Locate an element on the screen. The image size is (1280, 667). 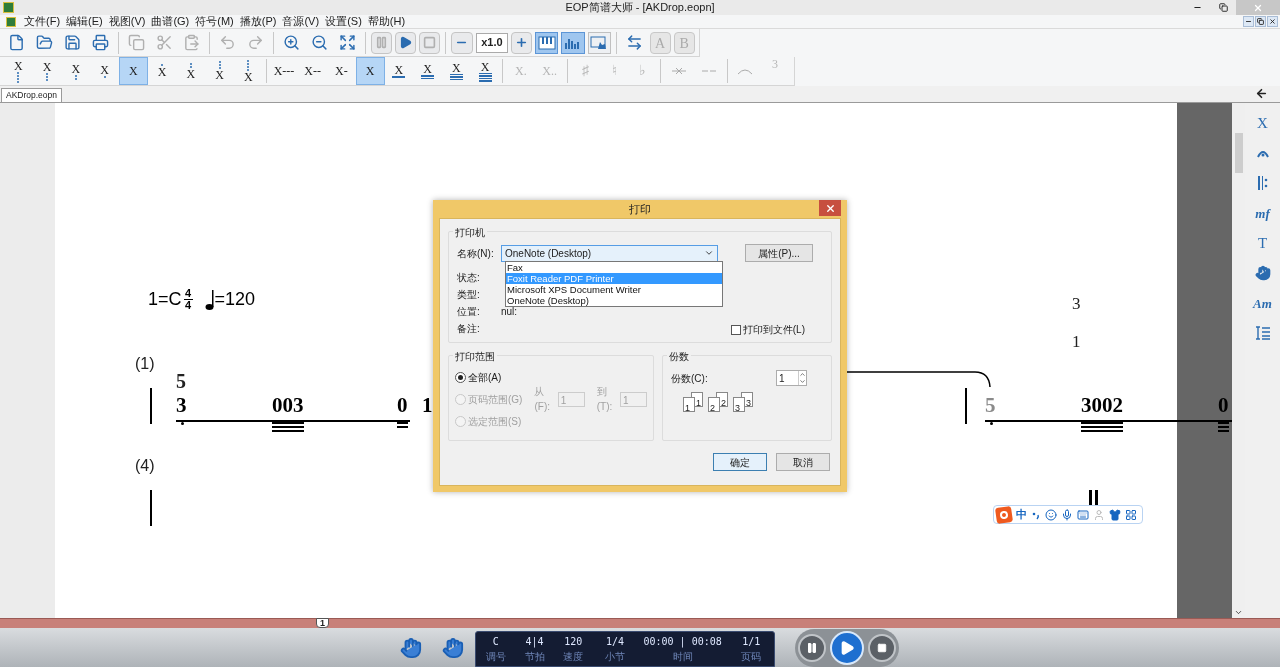
note-duration-button: X--- is located at coordinates (284, 71).